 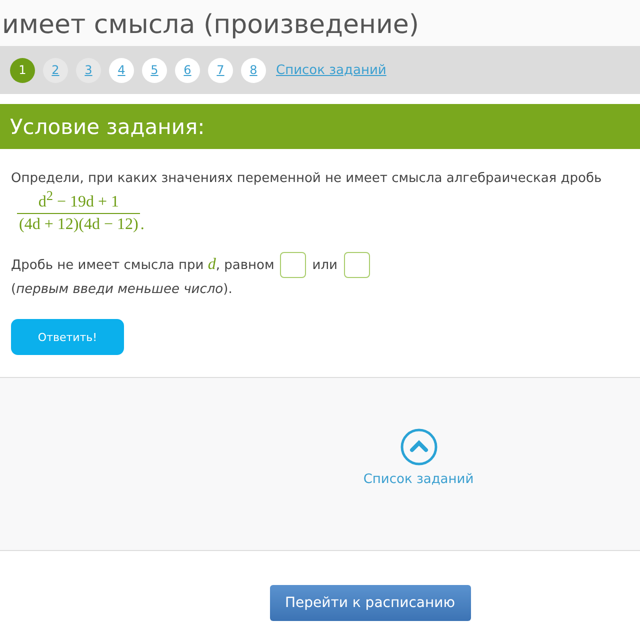 I want to click on page-number: 5, so click(x=154, y=70).